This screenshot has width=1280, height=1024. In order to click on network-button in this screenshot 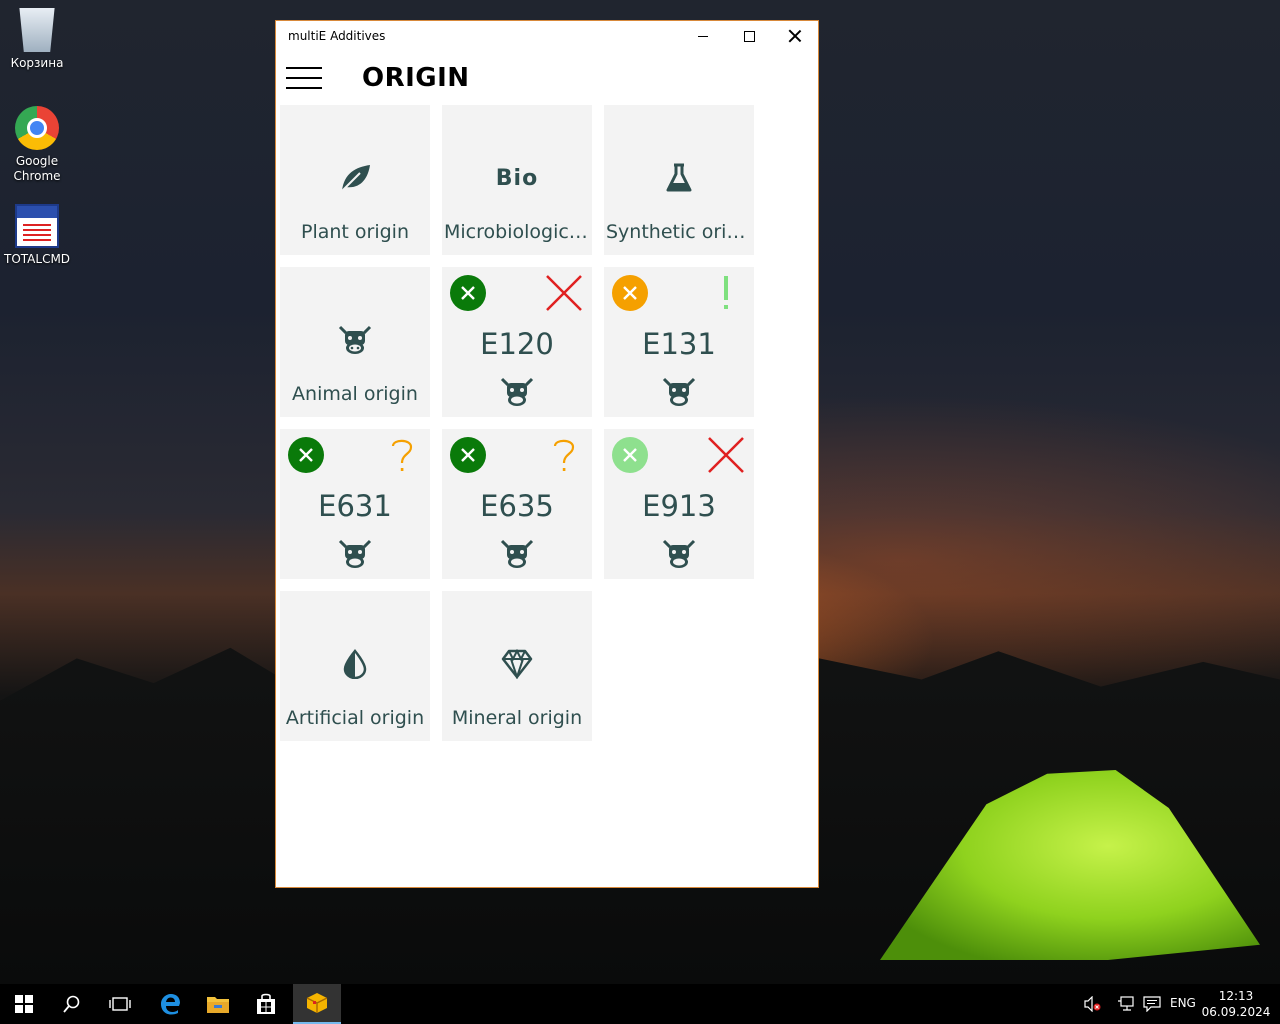, I will do `click(1126, 1004)`.